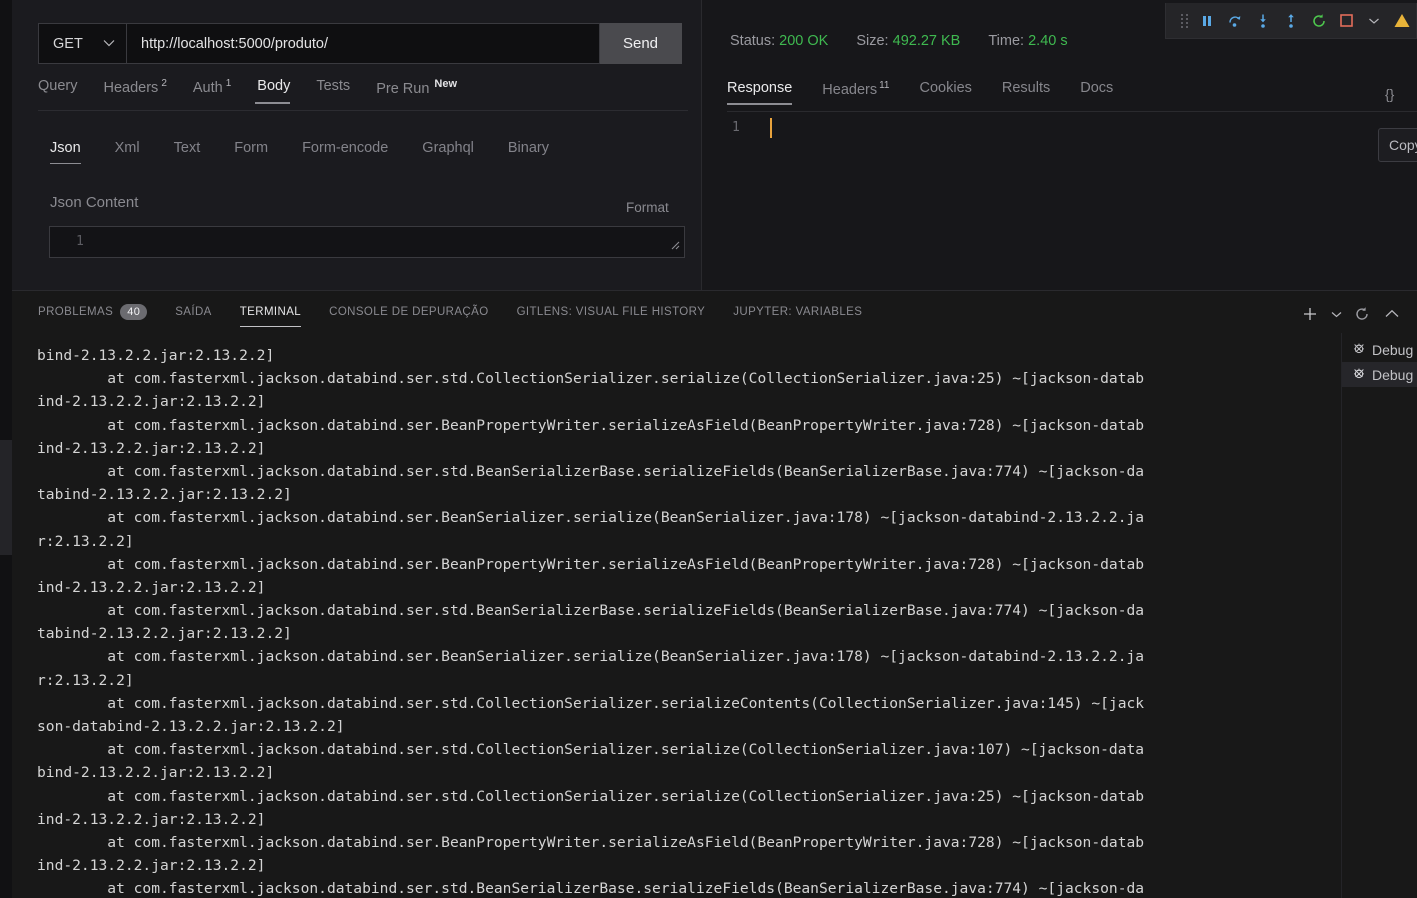 This screenshot has width=1417, height=898. Describe the element at coordinates (18, 615) in the screenshot. I see `terminal-scrollbar` at that location.